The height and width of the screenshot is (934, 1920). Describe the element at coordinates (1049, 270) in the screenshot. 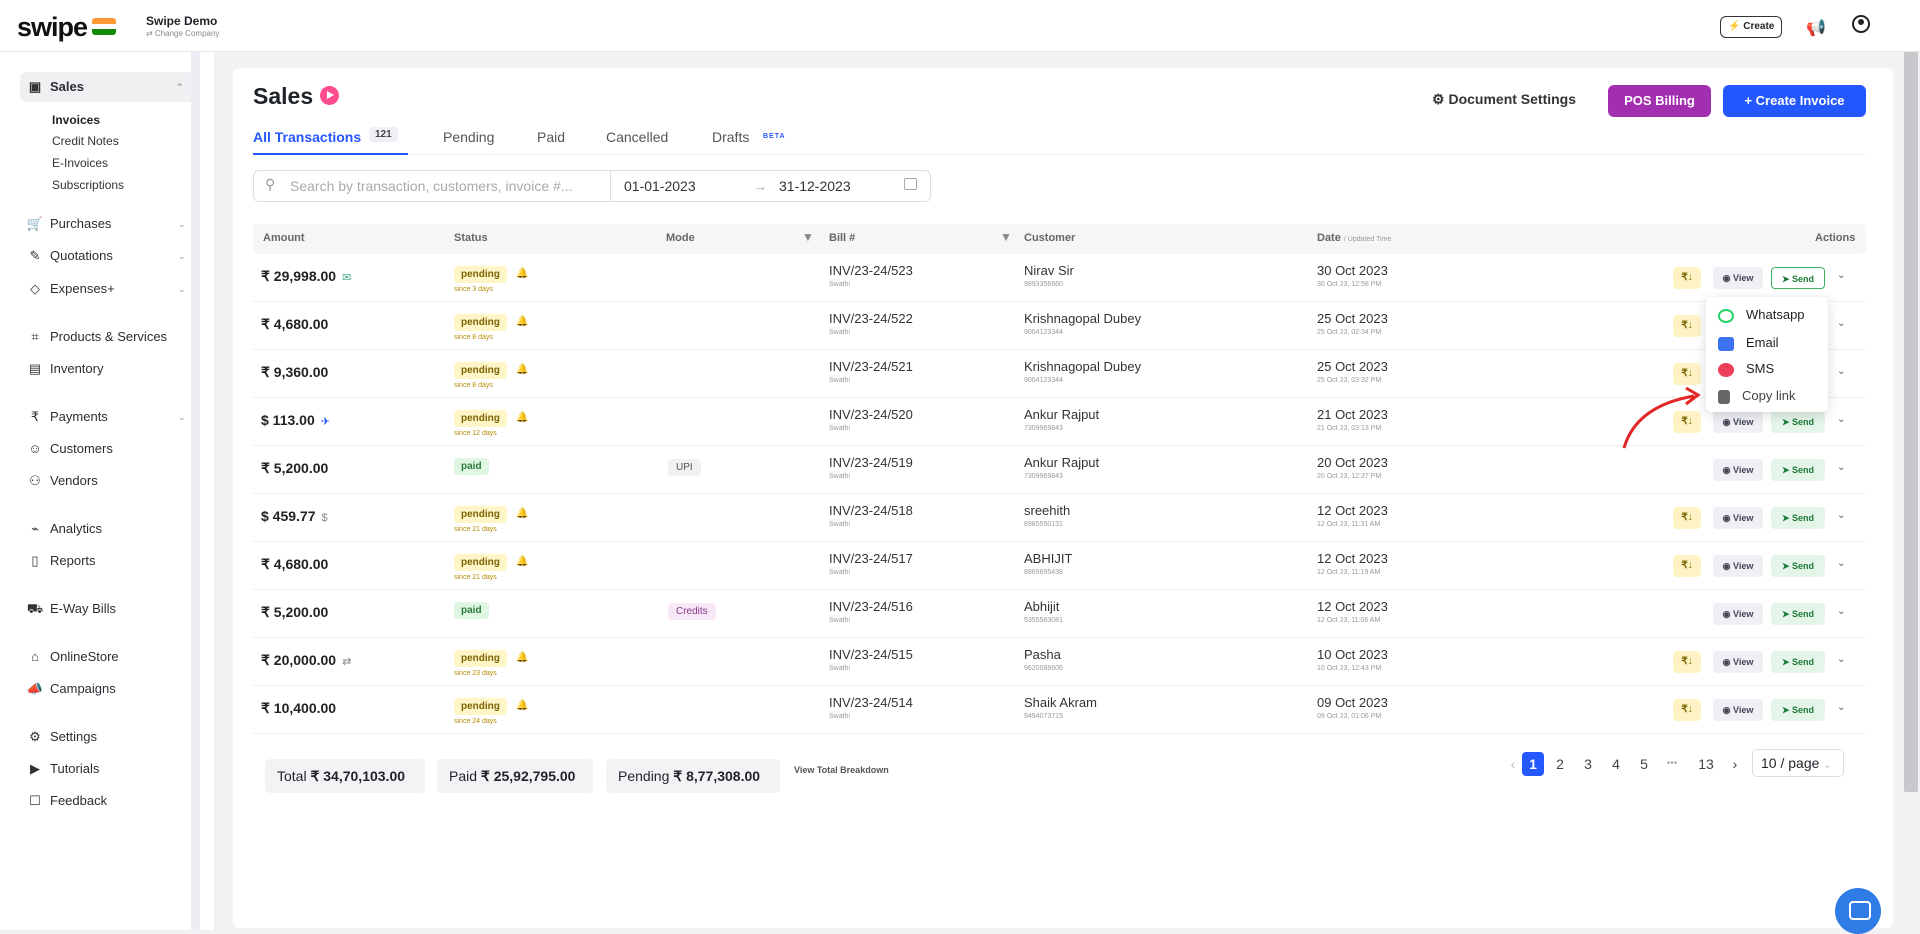

I see `customer-name: Nirav Sir` at that location.